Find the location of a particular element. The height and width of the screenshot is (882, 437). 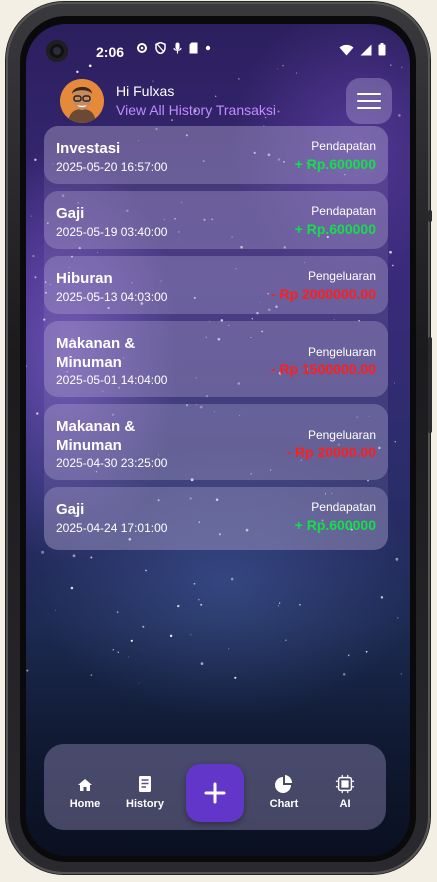

status-notification-icons is located at coordinates (173, 49).